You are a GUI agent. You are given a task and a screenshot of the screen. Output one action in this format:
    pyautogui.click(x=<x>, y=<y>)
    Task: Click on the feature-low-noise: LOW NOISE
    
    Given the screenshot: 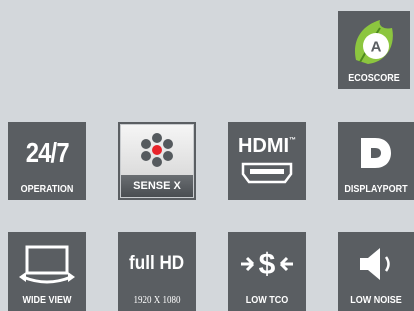 What is the action you would take?
    pyautogui.click(x=376, y=271)
    